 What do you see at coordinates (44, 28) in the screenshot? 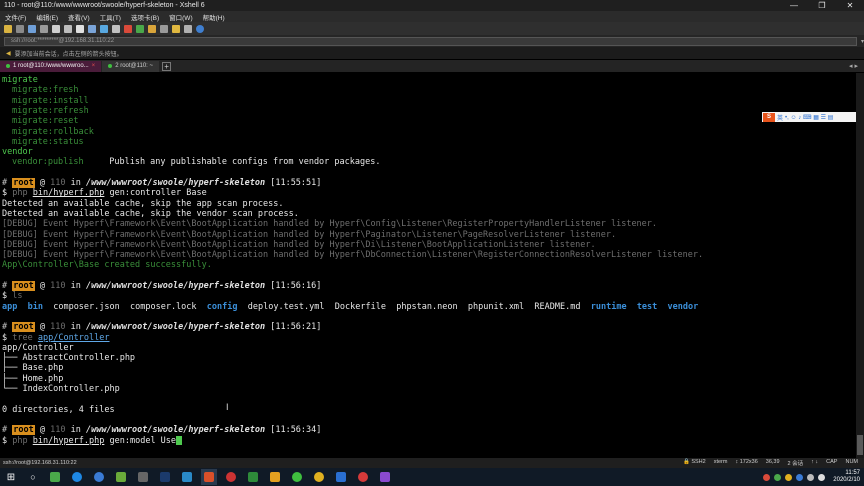
I see `disconnect-icon` at bounding box center [44, 28].